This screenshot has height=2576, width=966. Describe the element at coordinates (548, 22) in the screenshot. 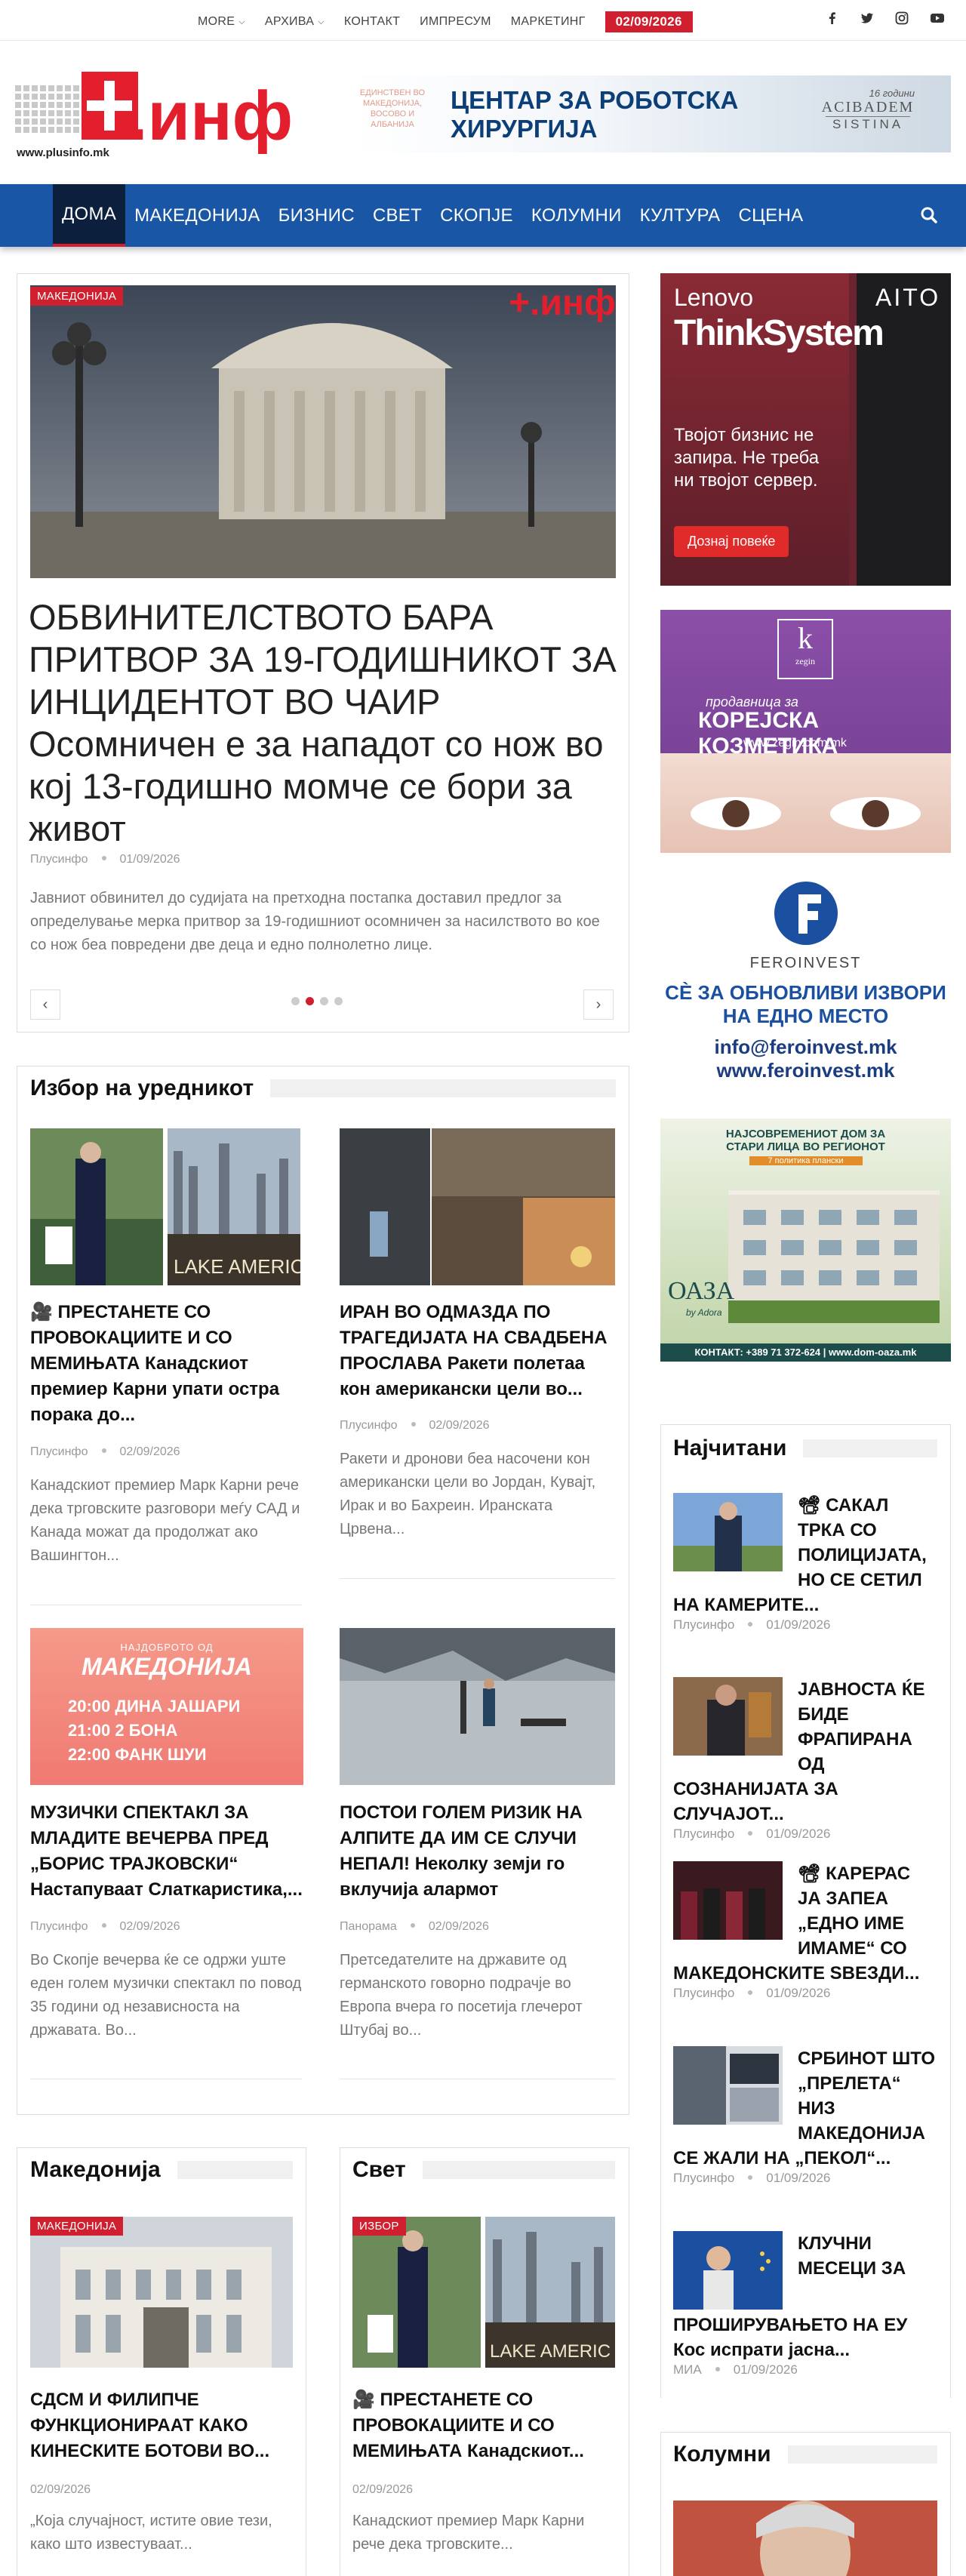

I see `top-menu-marketing: МАРКЕТИНГ` at that location.